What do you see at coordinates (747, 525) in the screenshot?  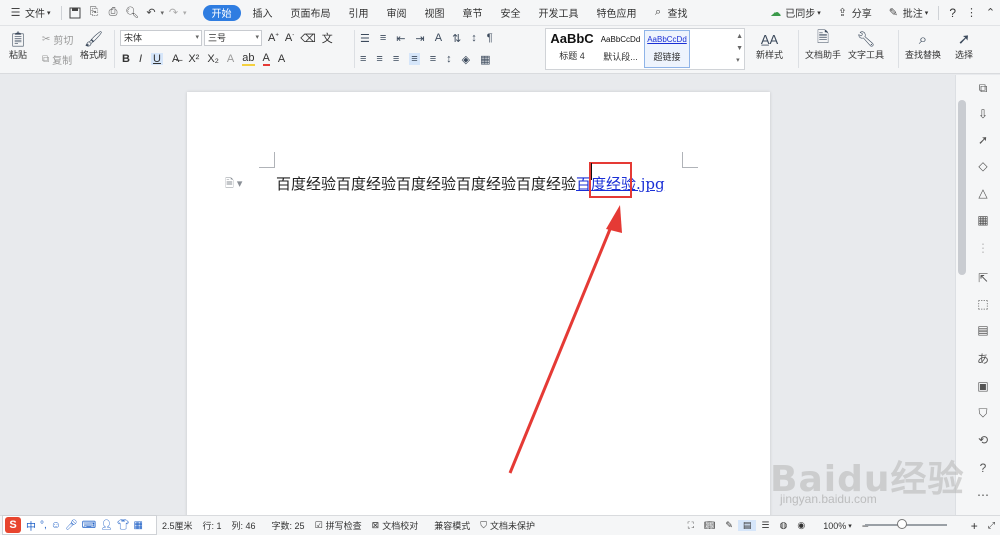 I see `page-view-icon: ▤` at bounding box center [747, 525].